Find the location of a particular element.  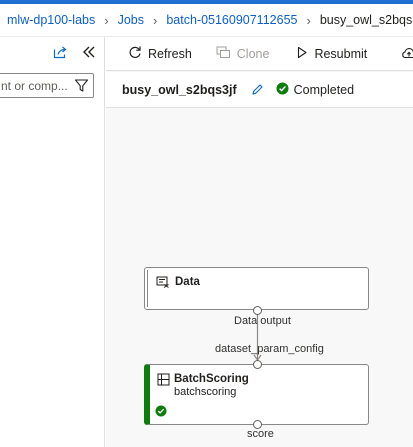

breadcrumb-jobs-link: Jobs is located at coordinates (131, 20).